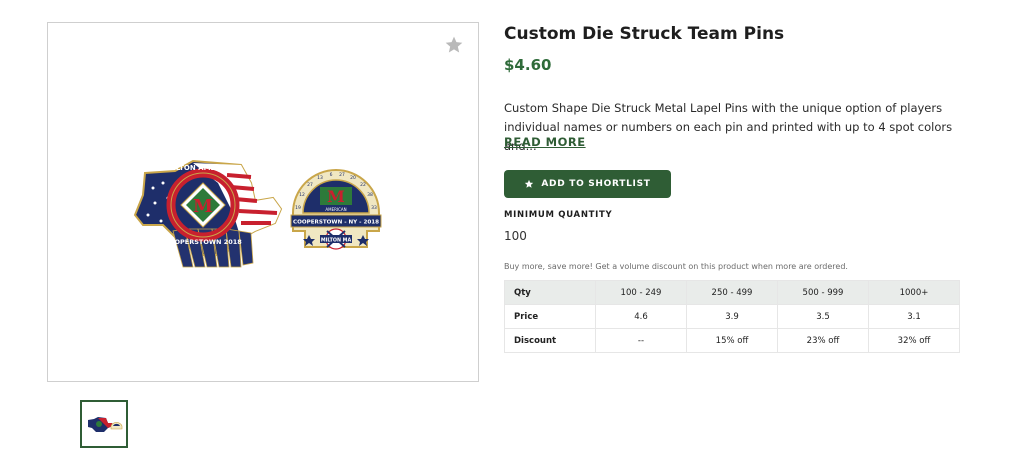 Image resolution: width=1024 pixels, height=454 pixels. Describe the element at coordinates (203, 168) in the screenshot. I see `left-pin-arc-text: MILTON AMERICAN` at that location.